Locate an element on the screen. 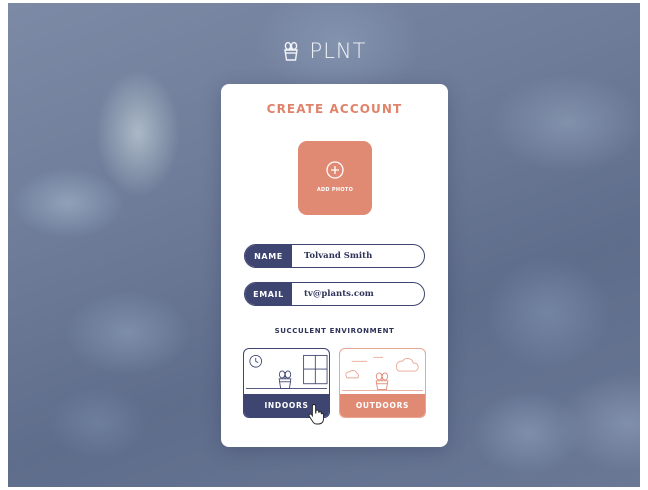 This screenshot has height=490, width=648. app-logo: PLNT is located at coordinates (324, 51).